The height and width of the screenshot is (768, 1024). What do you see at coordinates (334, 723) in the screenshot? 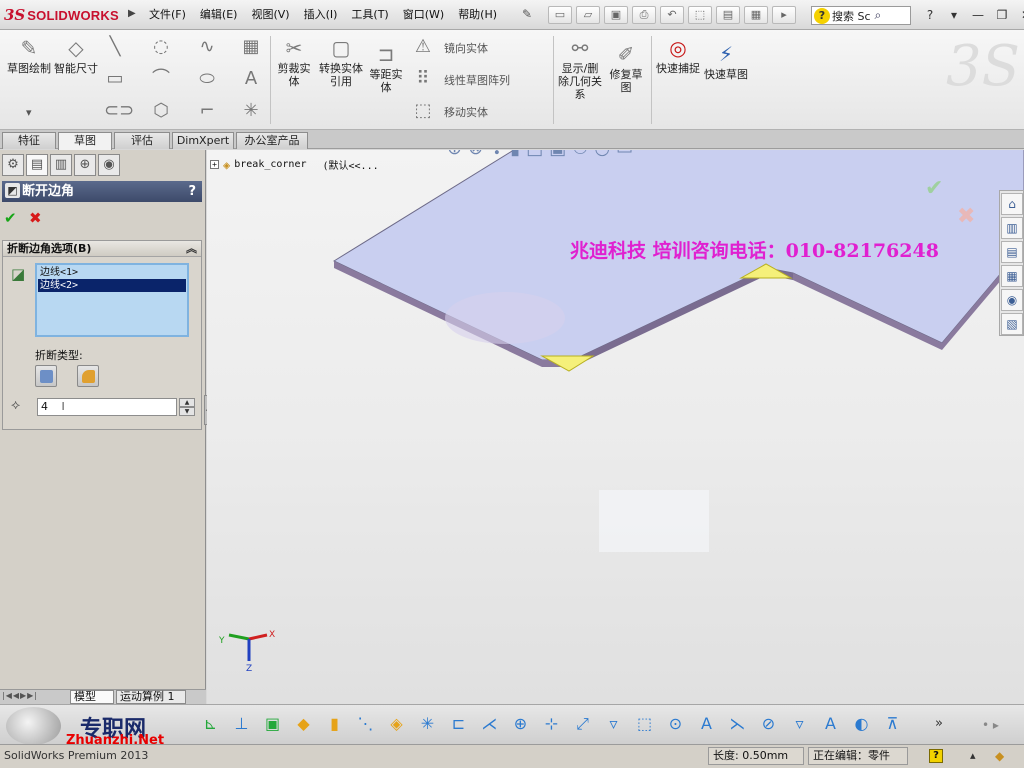
I see `solid-filter-icon: ▮` at bounding box center [334, 723].